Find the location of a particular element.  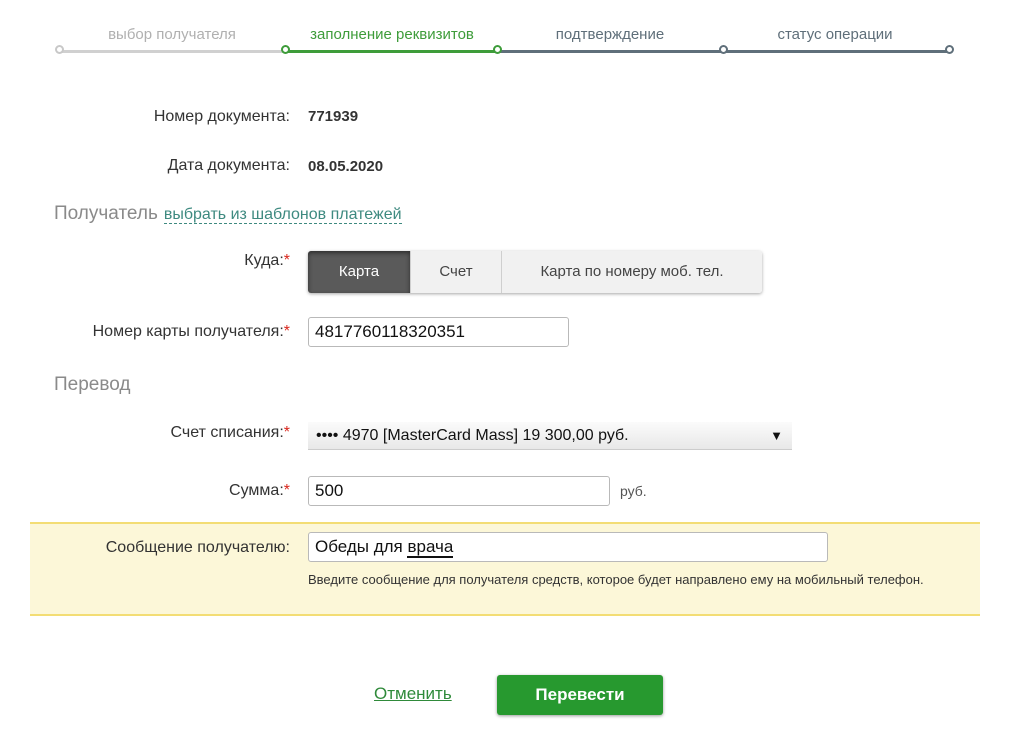

step-operation-status: статус операции is located at coordinates (835, 34).